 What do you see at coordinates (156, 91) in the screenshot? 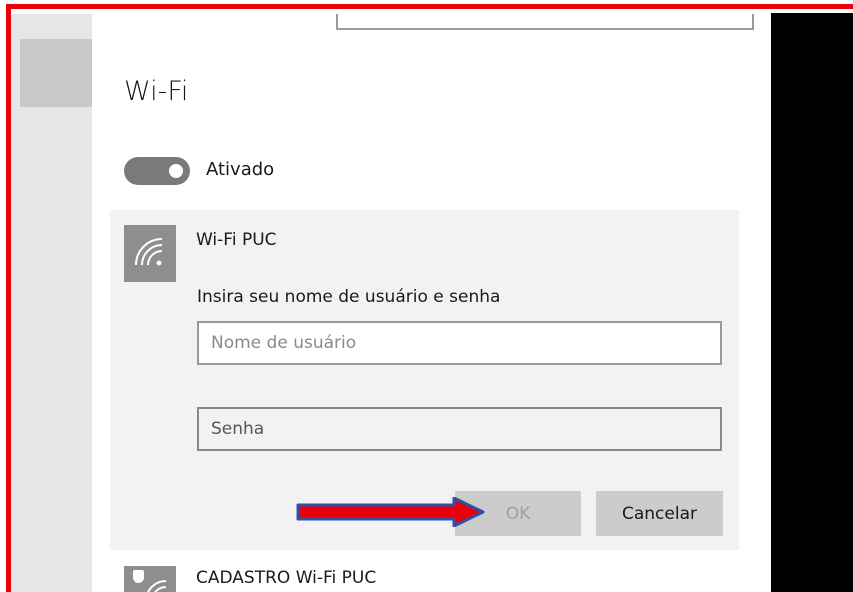
I see `page-title: Wi-Fi` at bounding box center [156, 91].